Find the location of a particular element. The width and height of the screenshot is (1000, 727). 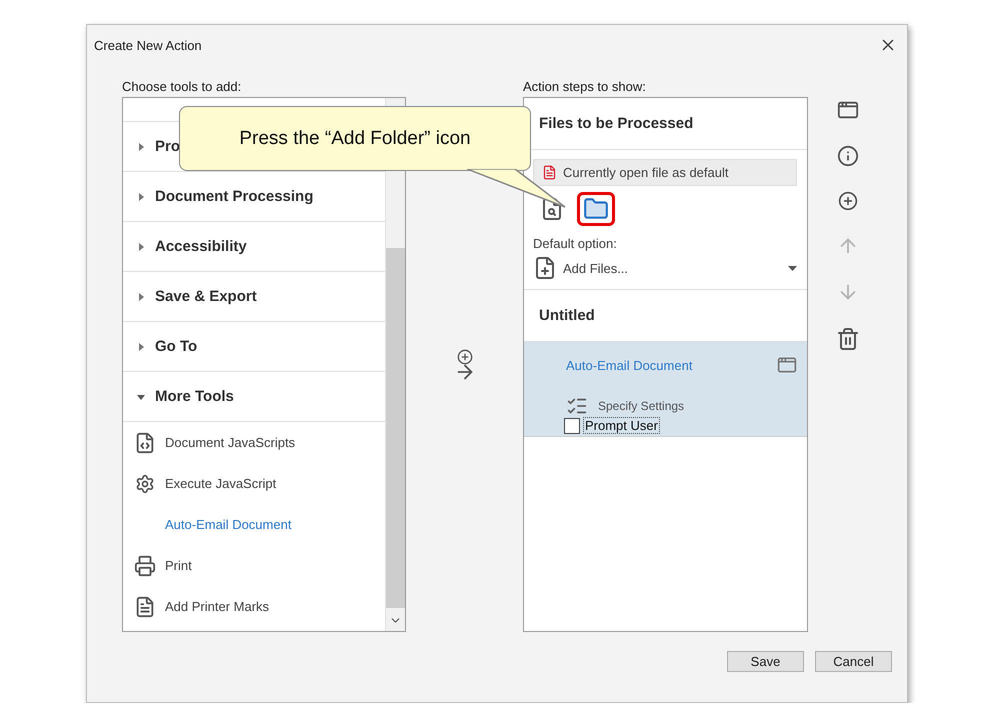

source-field: Currently open file as default is located at coordinates (665, 172).